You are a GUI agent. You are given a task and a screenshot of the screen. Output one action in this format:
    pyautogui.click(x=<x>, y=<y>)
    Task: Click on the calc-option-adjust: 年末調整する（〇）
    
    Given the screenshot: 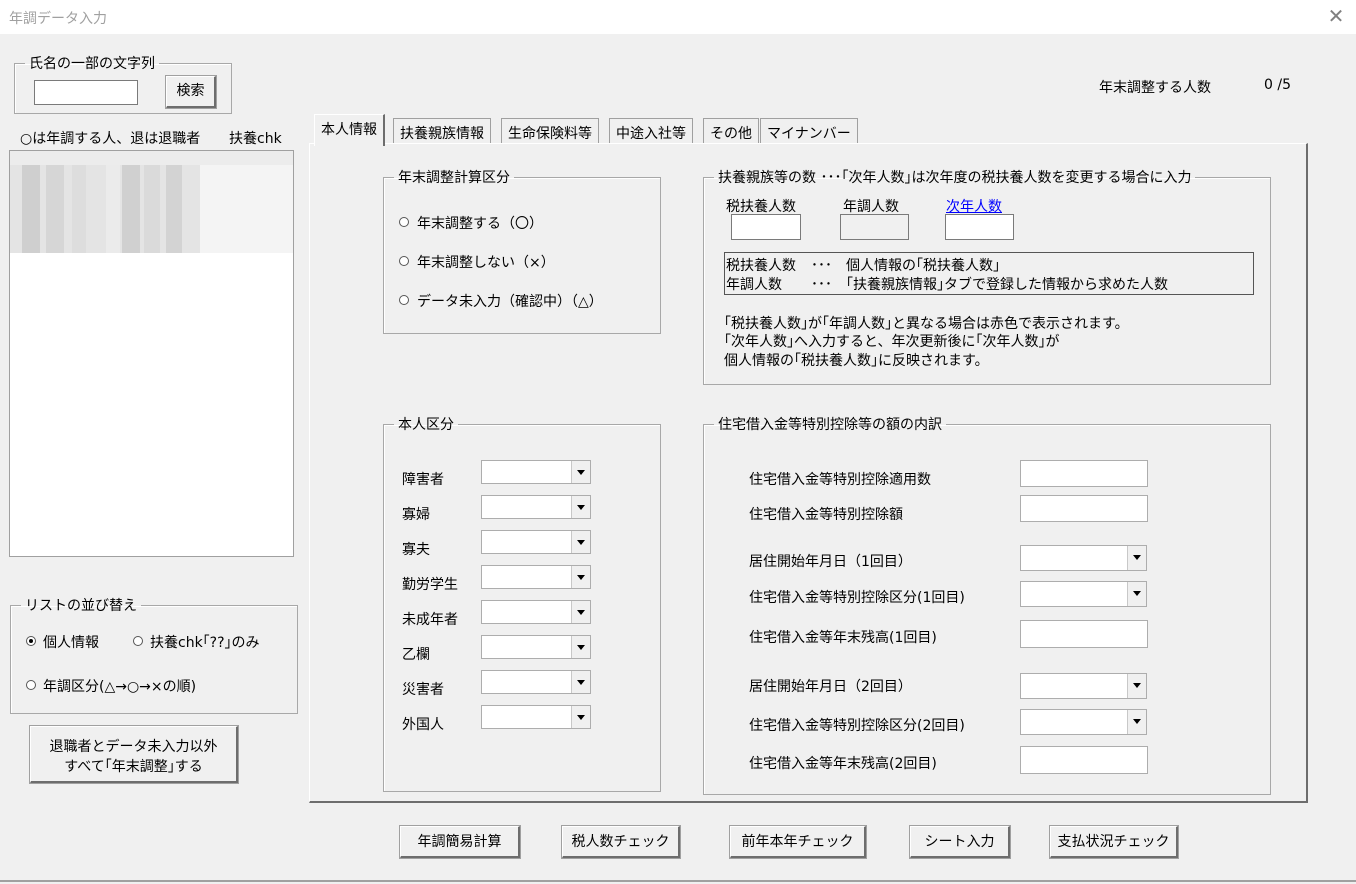 What is the action you would take?
    pyautogui.click(x=480, y=224)
    